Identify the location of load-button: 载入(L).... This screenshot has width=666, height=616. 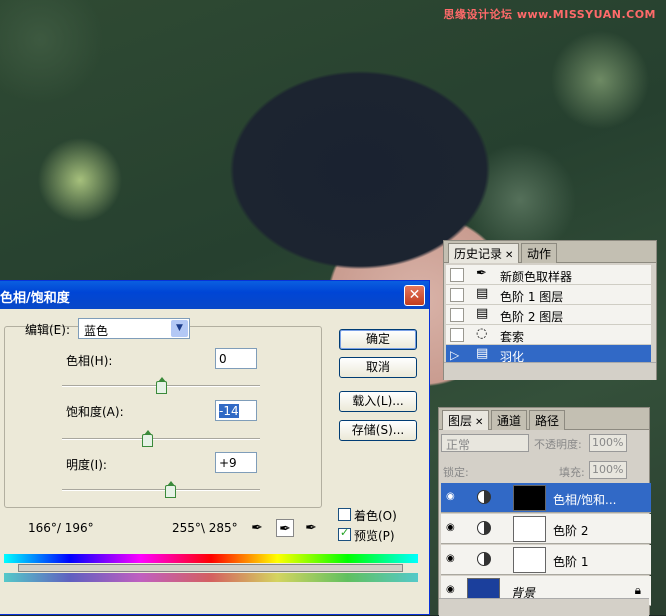
(378, 401).